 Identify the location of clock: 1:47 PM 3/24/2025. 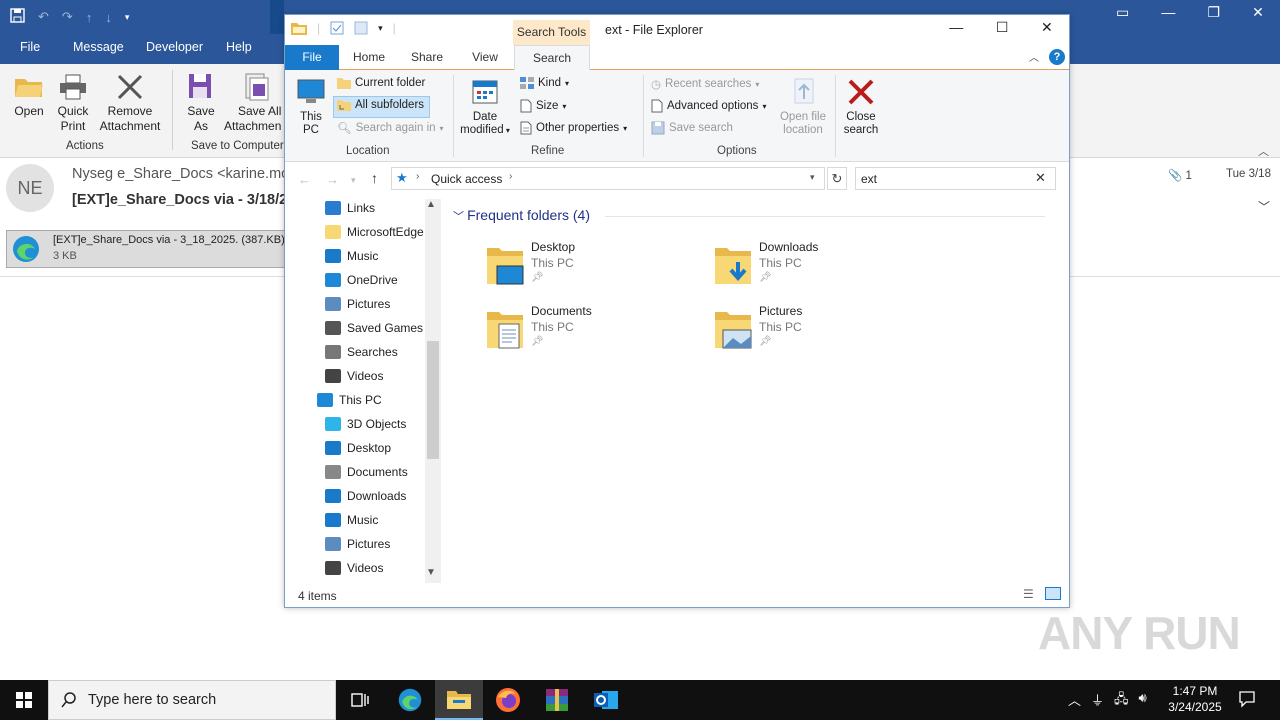
(1195, 699).